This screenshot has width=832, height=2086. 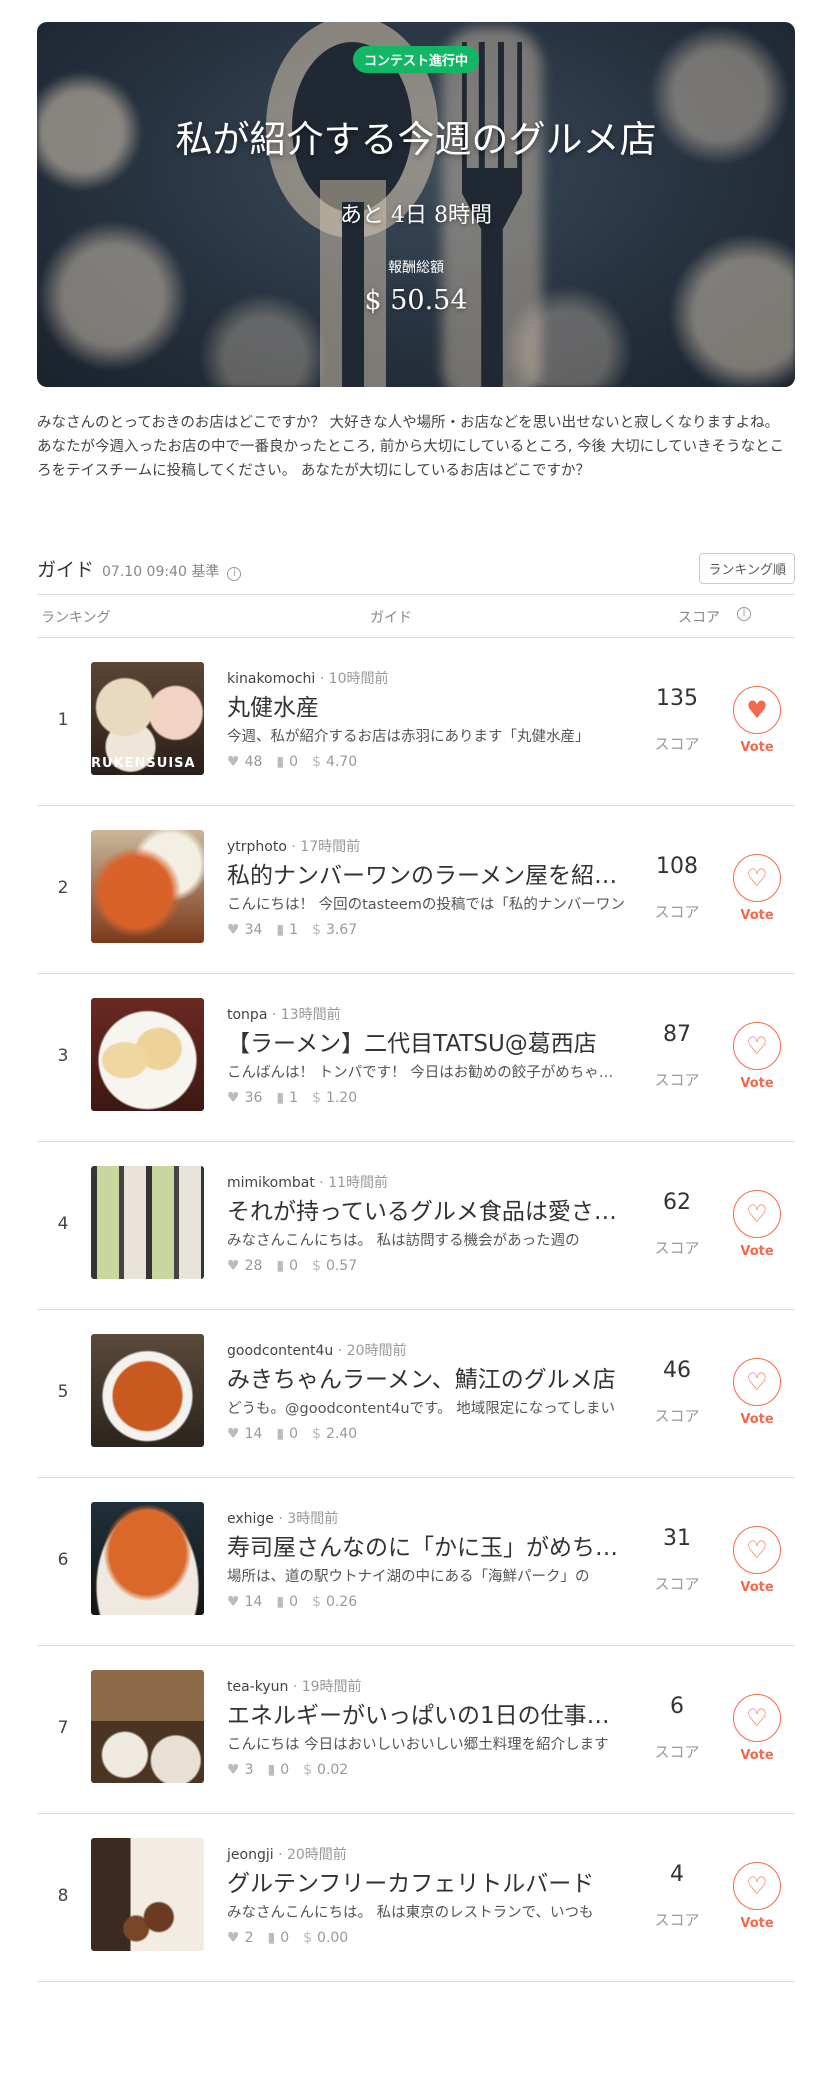 I want to click on post-stats: ♥ 28 ▮ 0 $0.57, so click(x=292, y=1266).